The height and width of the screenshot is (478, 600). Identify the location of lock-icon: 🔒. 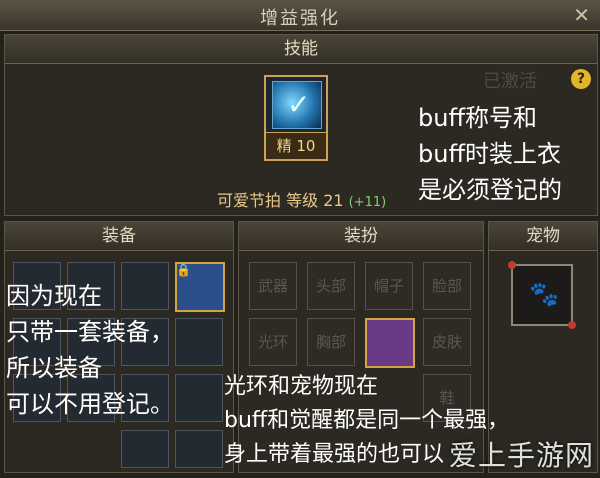
(183, 270).